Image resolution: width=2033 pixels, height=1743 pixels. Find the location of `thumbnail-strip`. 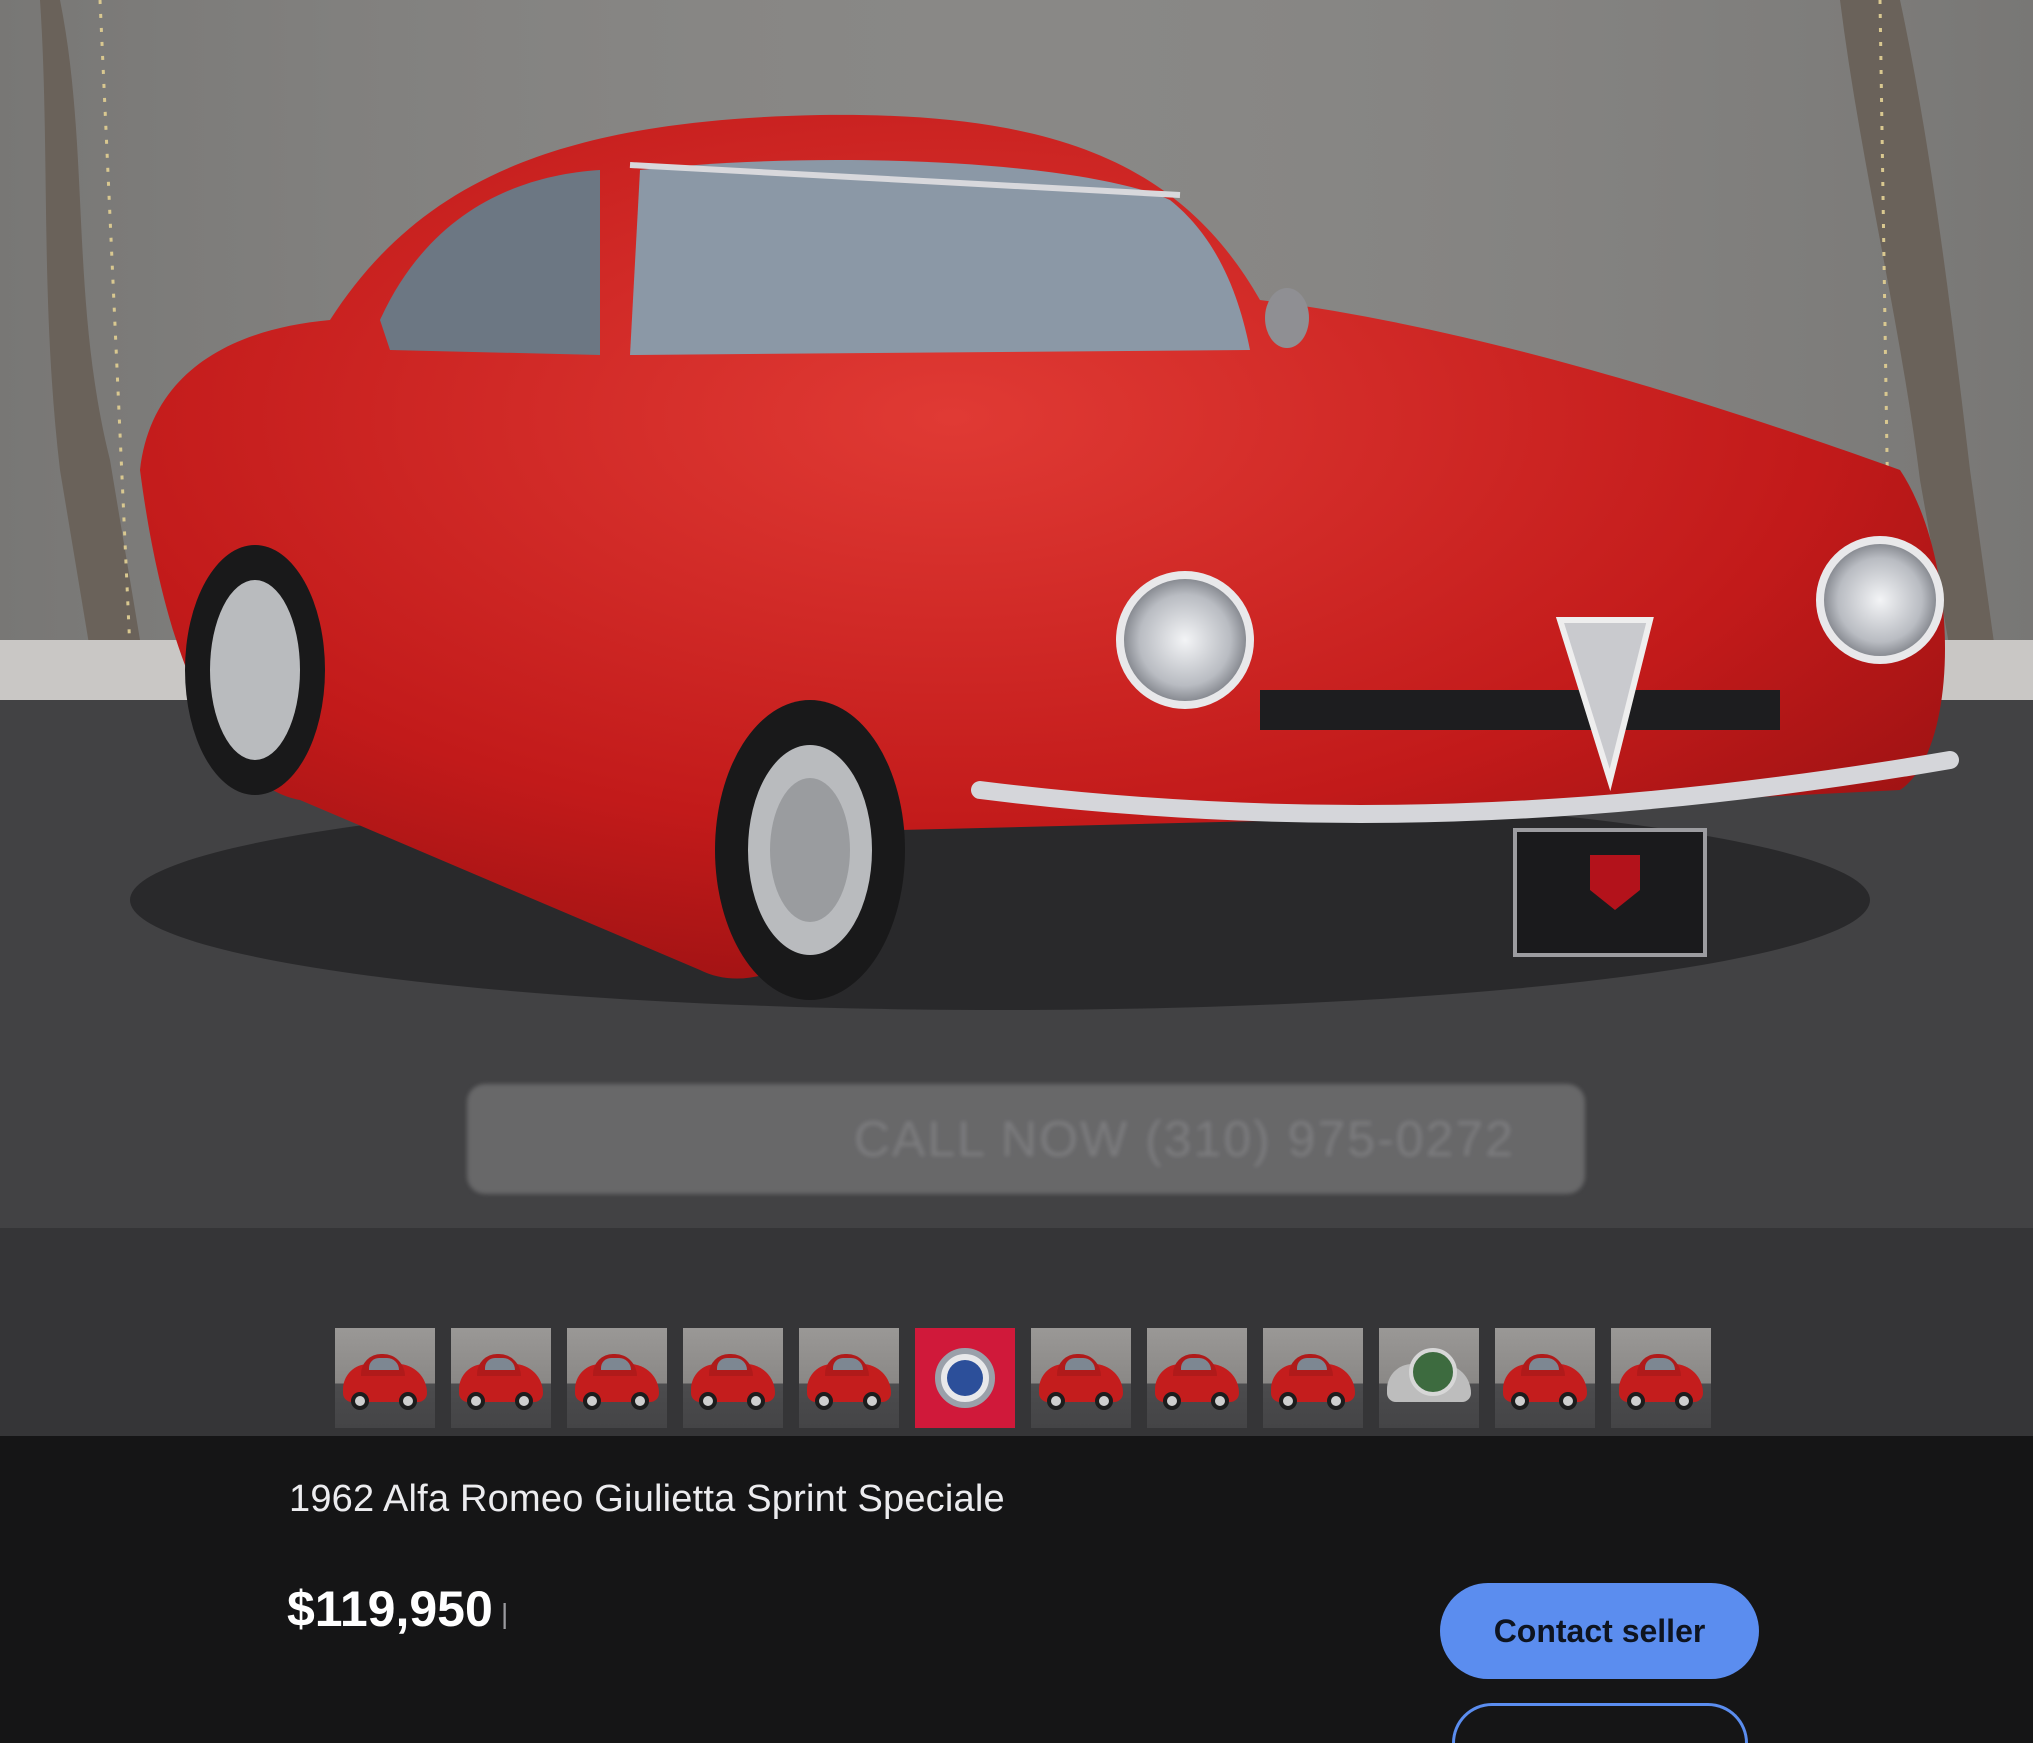

thumbnail-strip is located at coordinates (1016, 1332).